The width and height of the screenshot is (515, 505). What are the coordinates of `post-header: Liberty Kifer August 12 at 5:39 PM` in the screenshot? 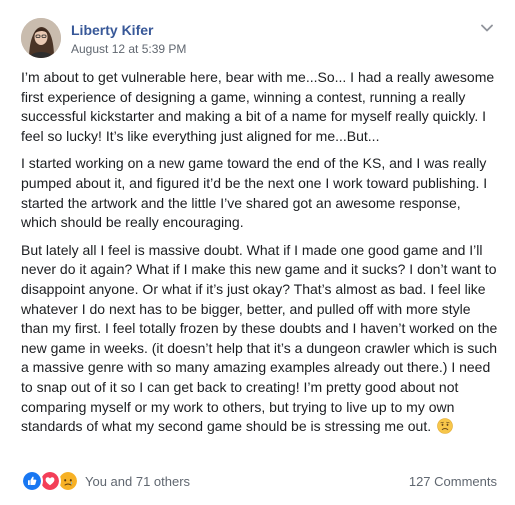 It's located at (103, 38).